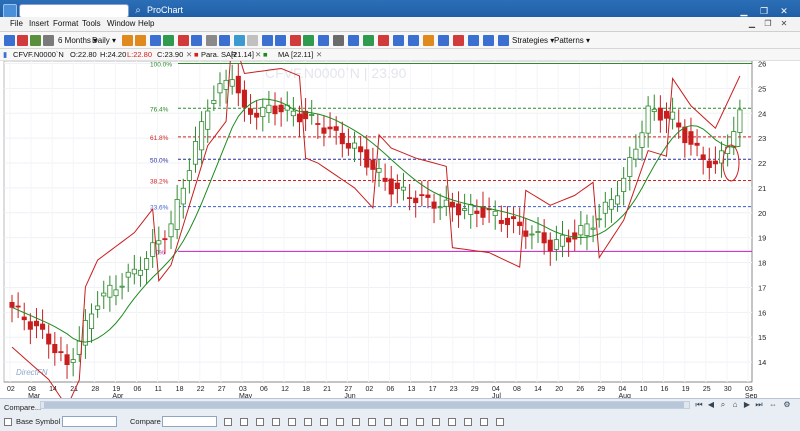 This screenshot has height=431, width=800. Describe the element at coordinates (224, 40) in the screenshot. I see `grid-icon` at that location.